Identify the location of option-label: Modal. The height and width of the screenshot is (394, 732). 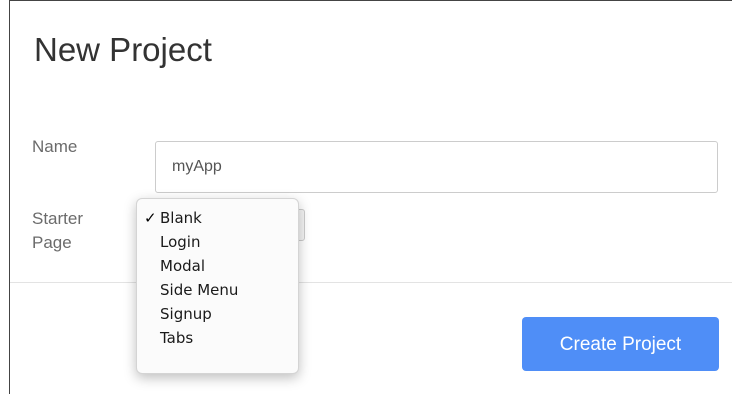
(182, 266).